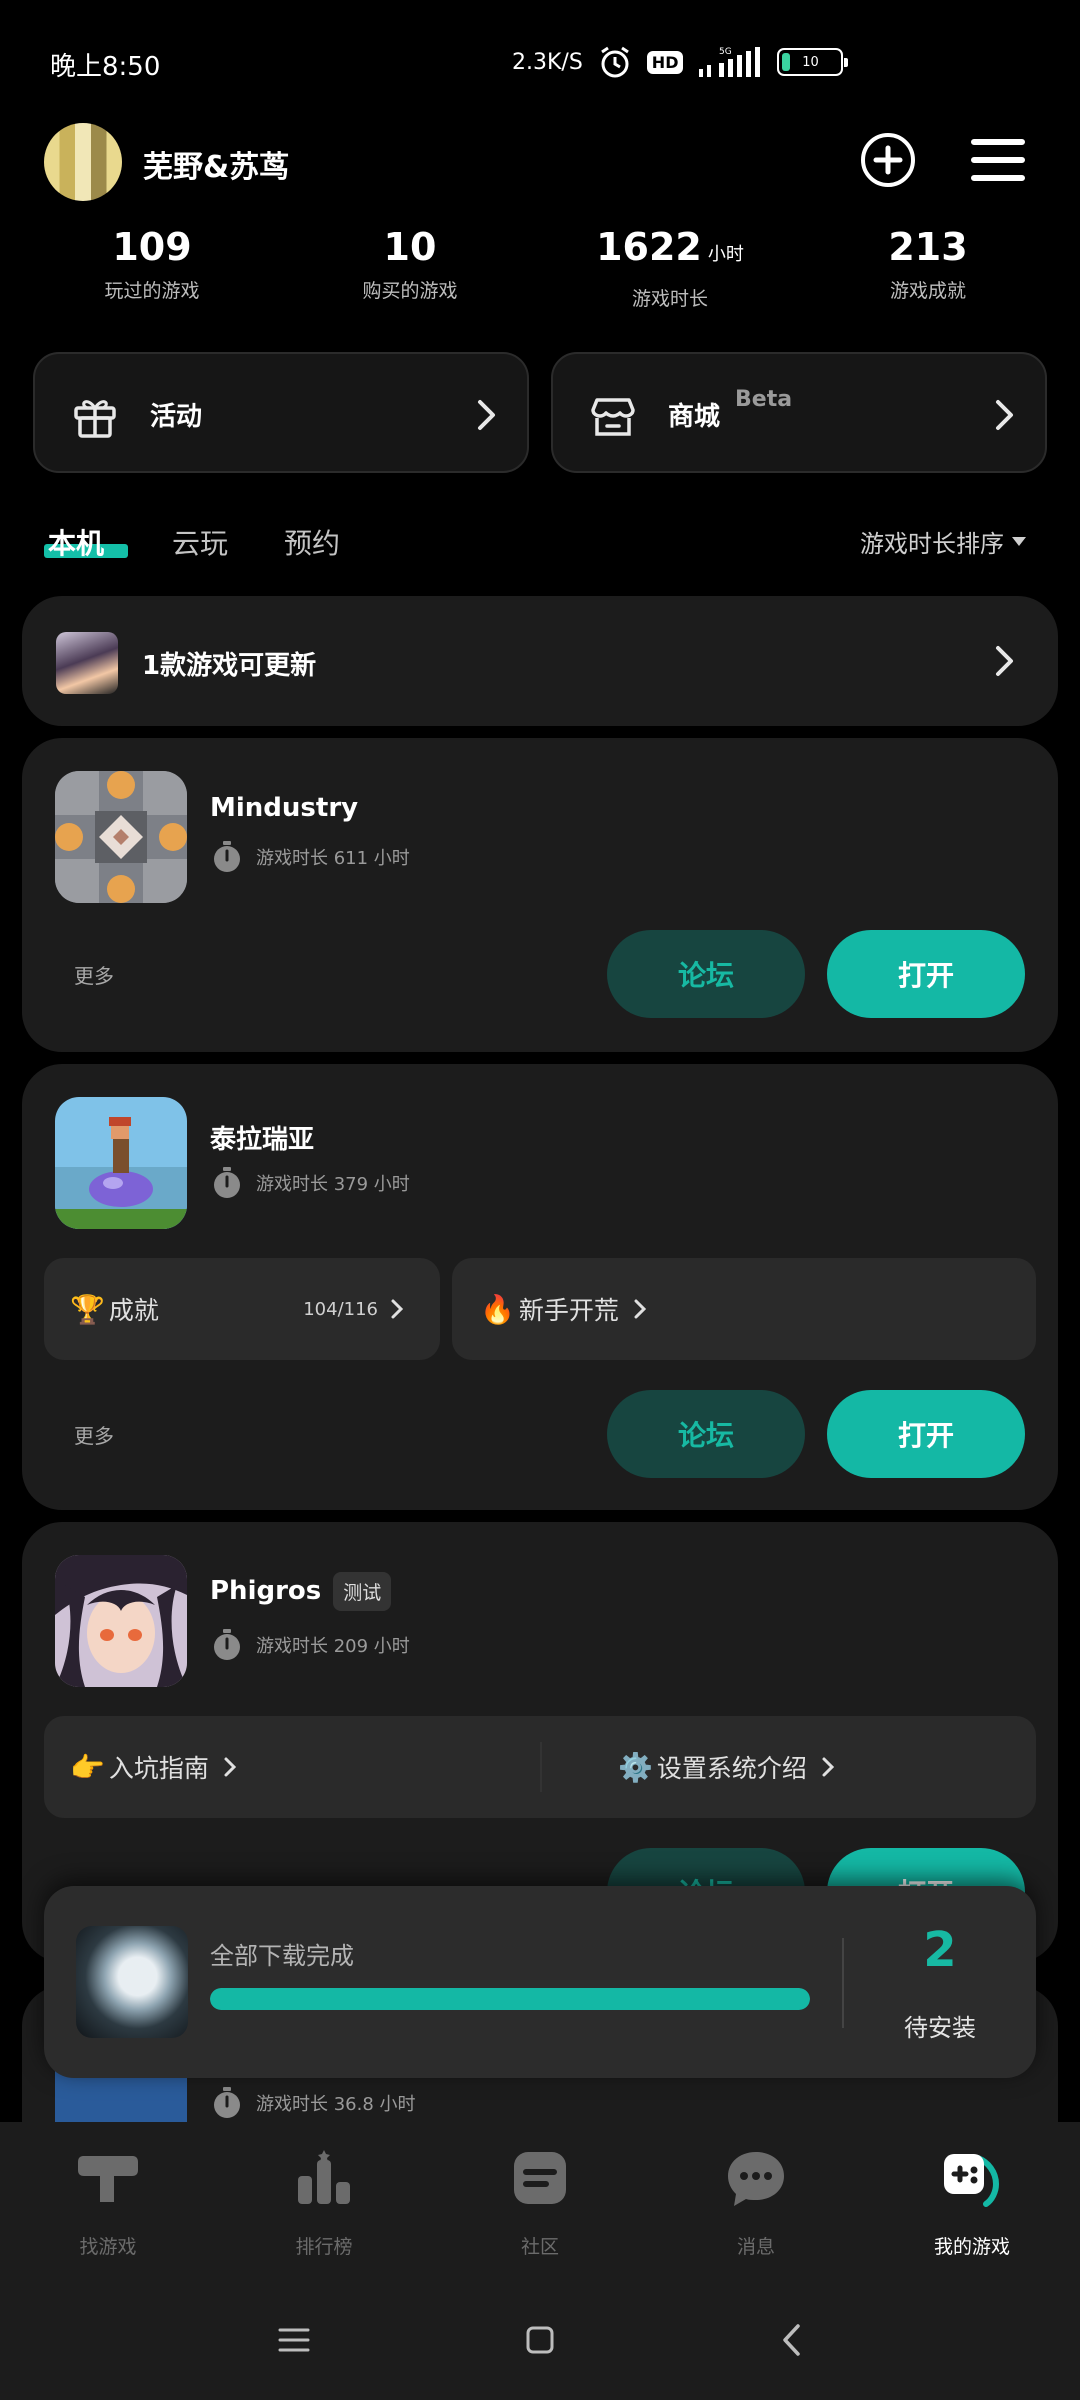 This screenshot has height=2400, width=1080. I want to click on nav-messages: 消息, so click(756, 2202).